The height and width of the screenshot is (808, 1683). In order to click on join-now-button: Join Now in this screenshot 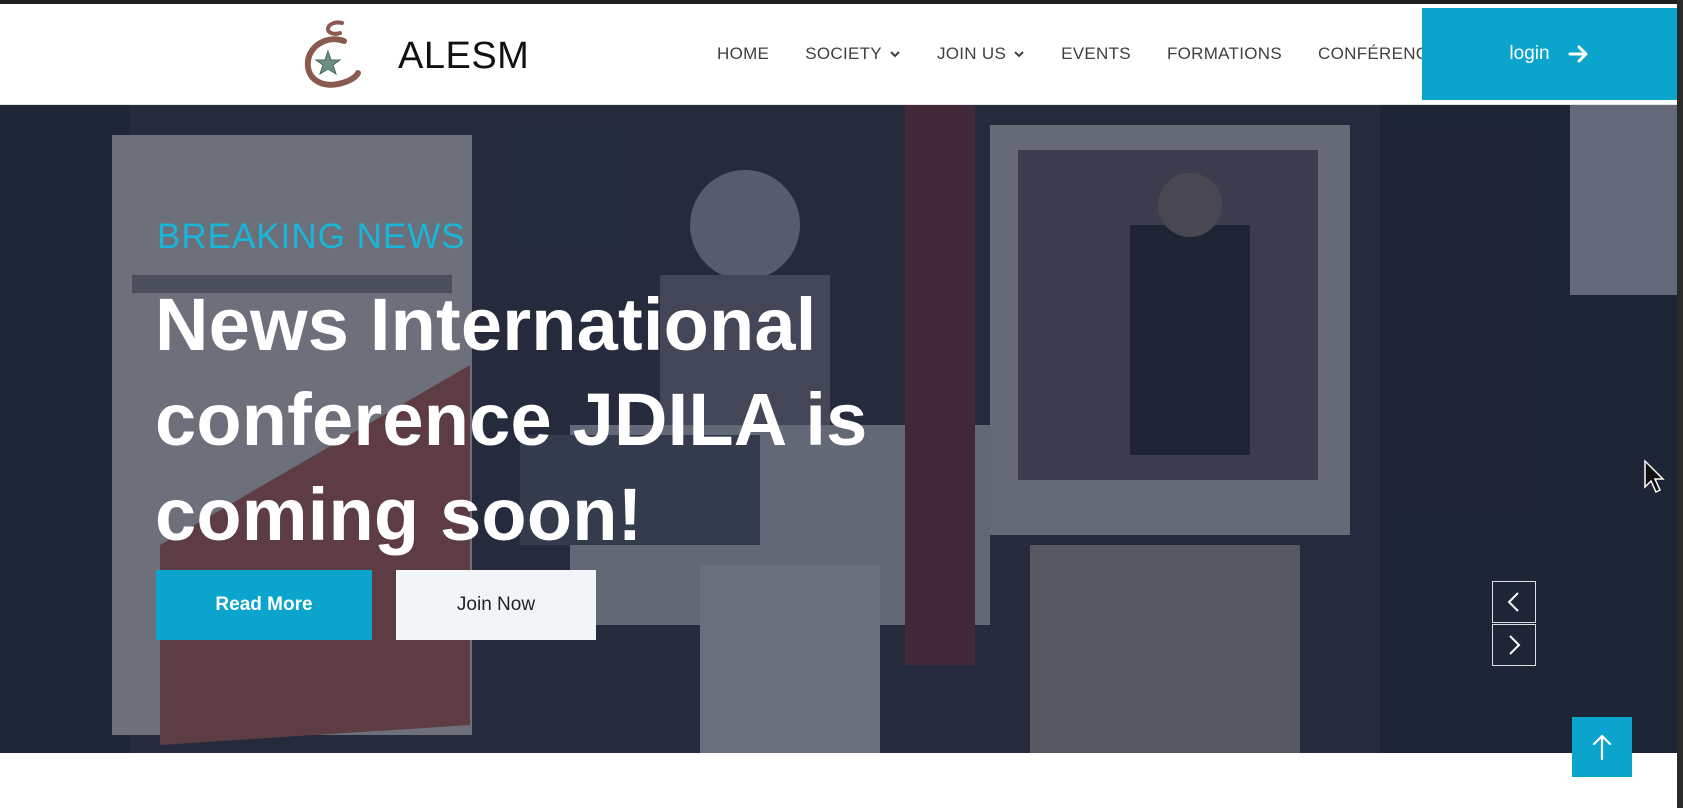, I will do `click(496, 605)`.